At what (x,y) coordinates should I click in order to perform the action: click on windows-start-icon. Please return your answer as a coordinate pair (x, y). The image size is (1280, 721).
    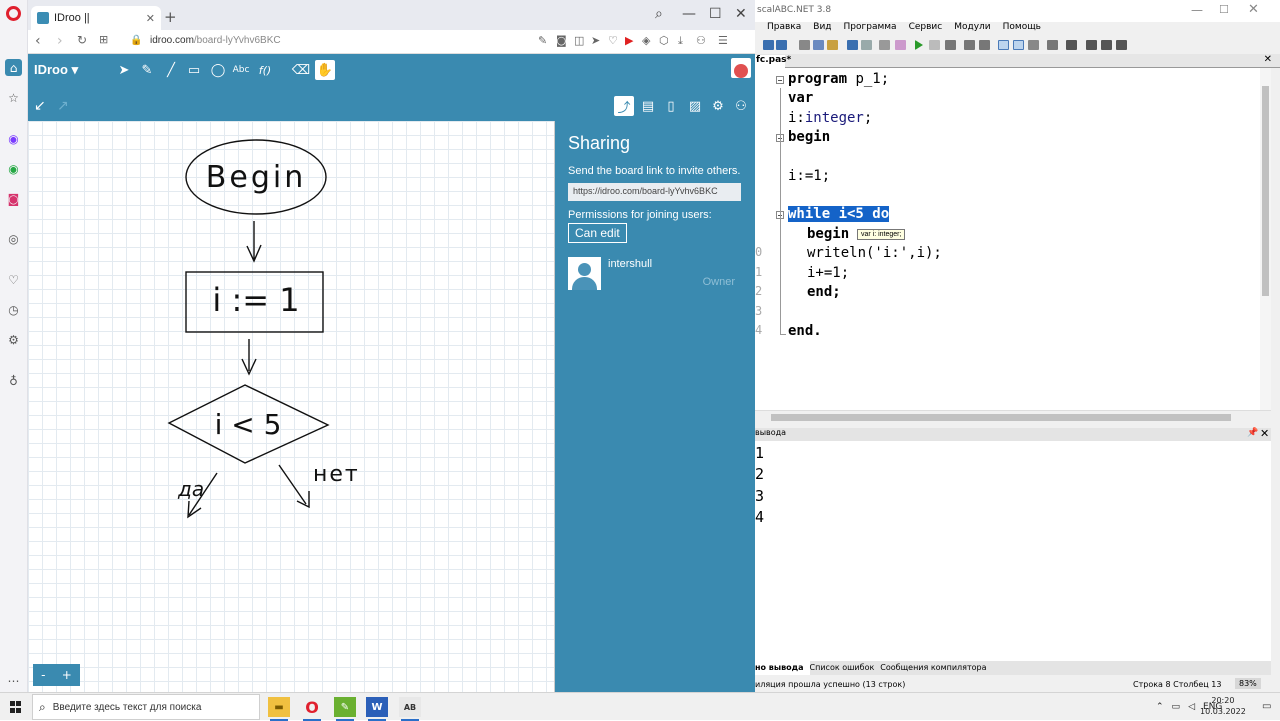
    Looking at the image, I should click on (16, 707).